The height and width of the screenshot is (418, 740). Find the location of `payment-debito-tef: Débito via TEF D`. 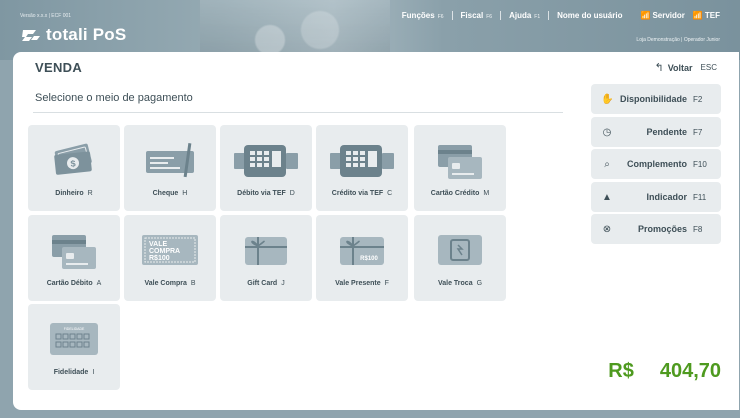

payment-debito-tef: Débito via TEF D is located at coordinates (266, 168).